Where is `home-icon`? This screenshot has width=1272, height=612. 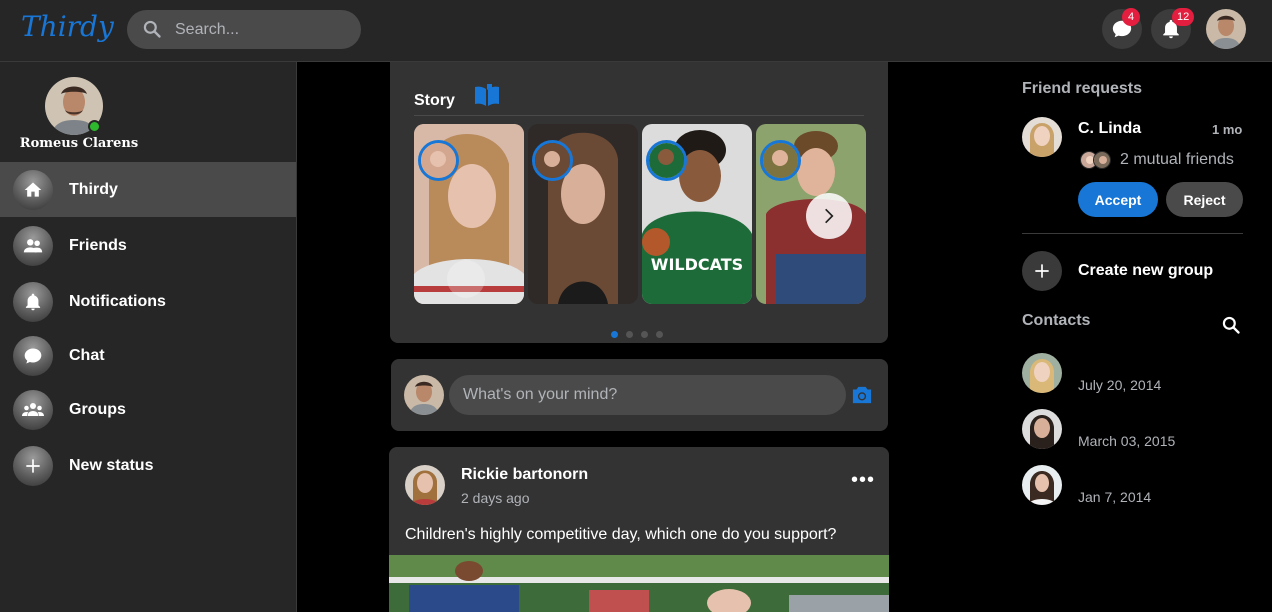 home-icon is located at coordinates (33, 189).